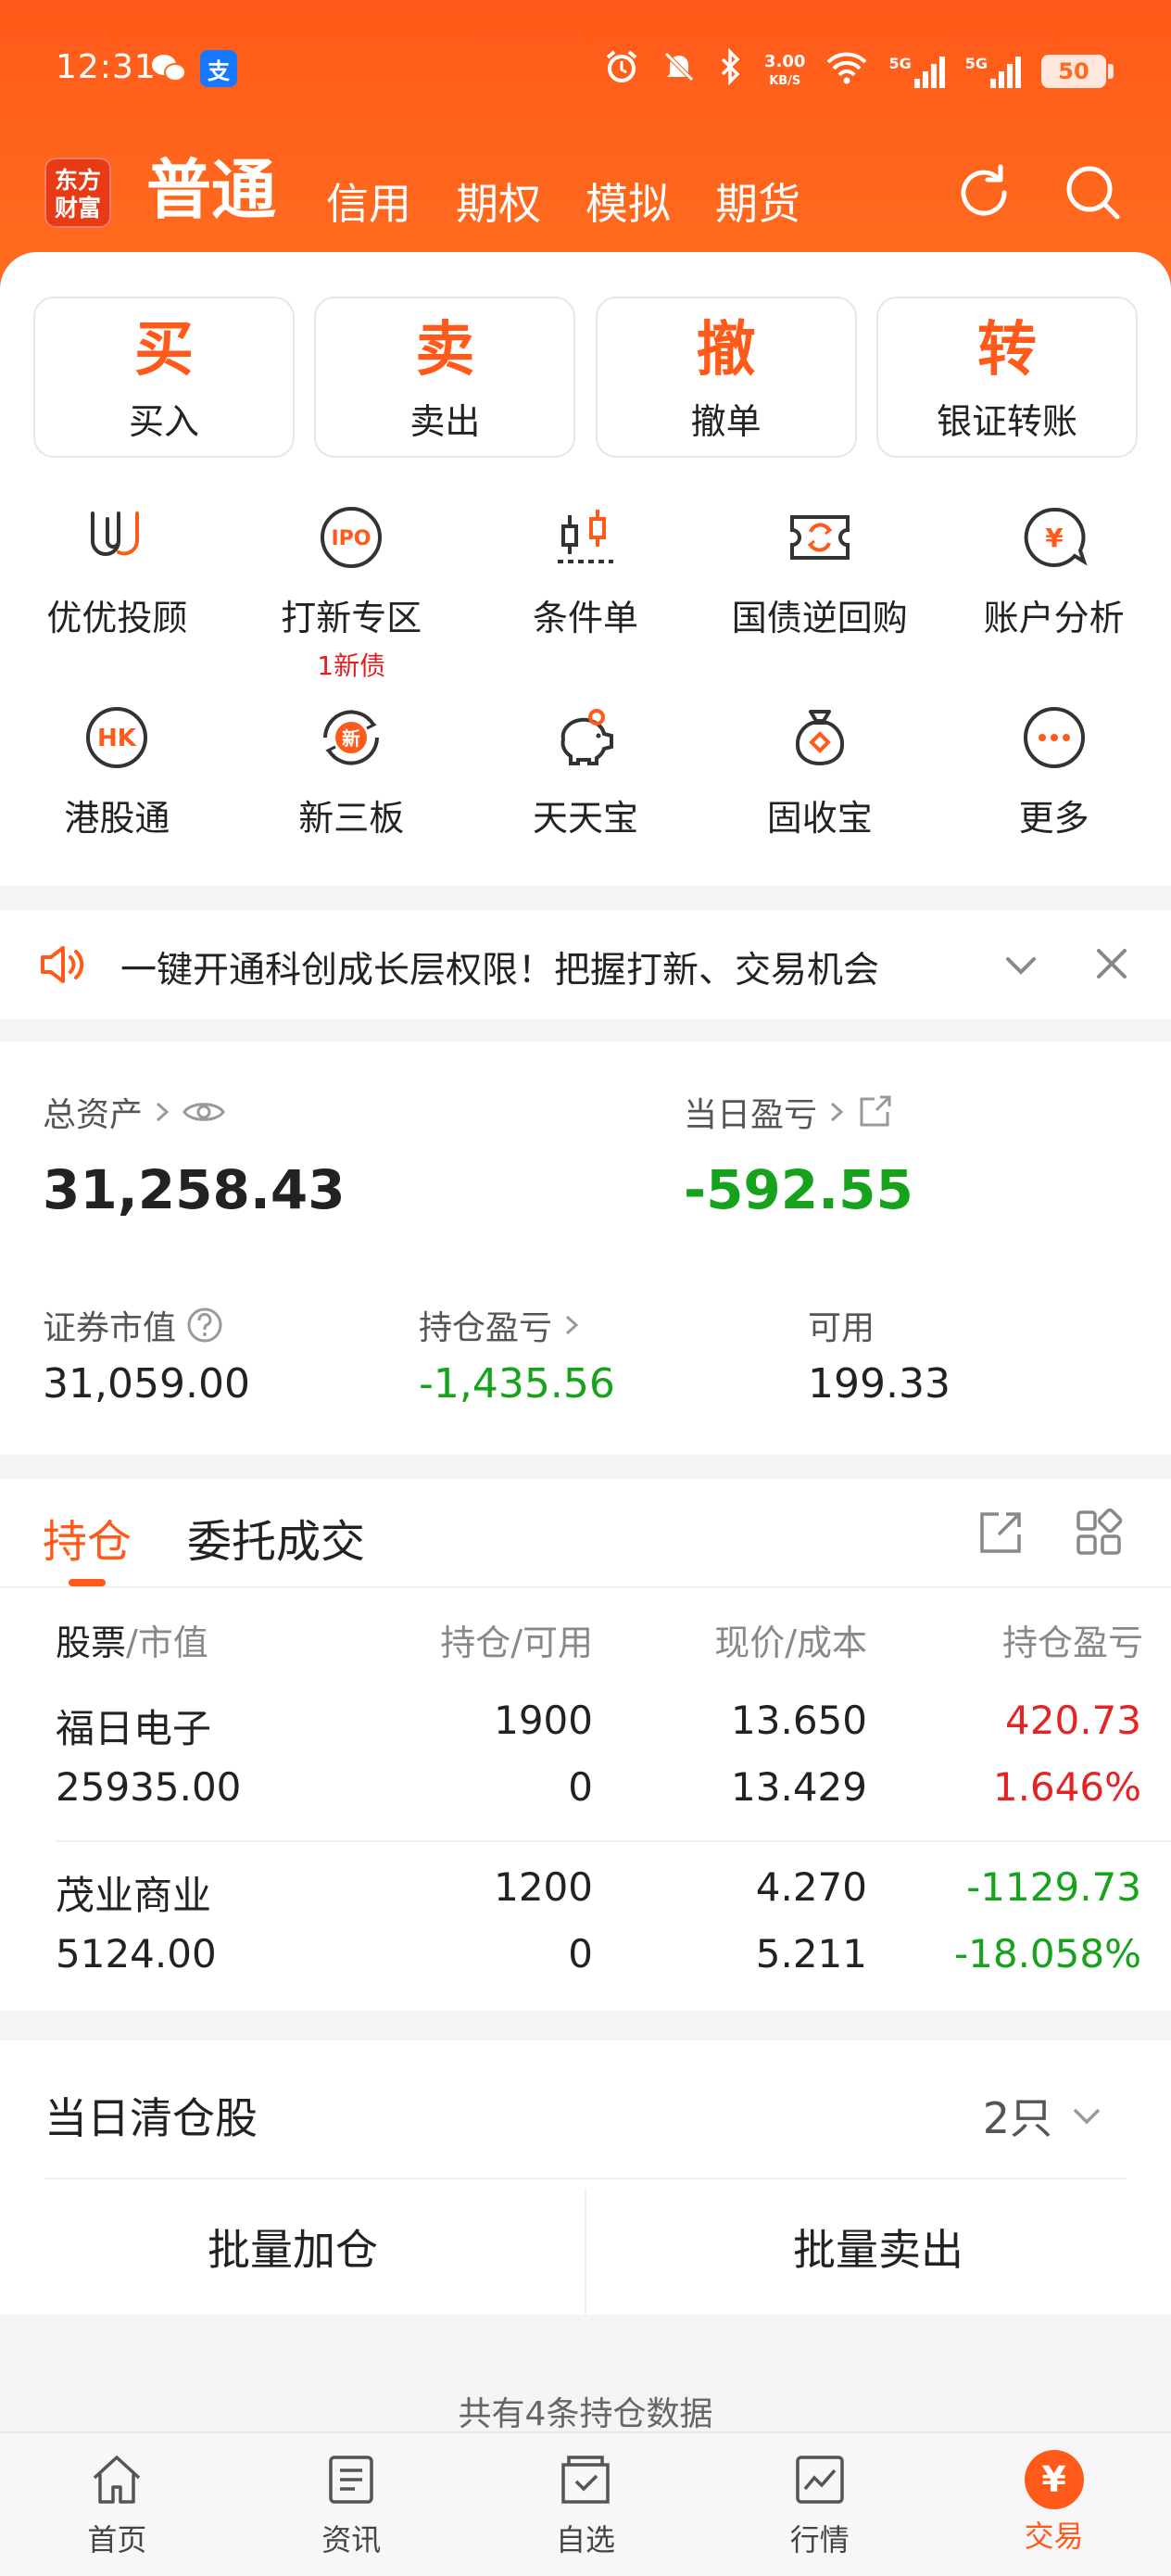  Describe the element at coordinates (758, 201) in the screenshot. I see `nav-tab-futures: 期货` at that location.